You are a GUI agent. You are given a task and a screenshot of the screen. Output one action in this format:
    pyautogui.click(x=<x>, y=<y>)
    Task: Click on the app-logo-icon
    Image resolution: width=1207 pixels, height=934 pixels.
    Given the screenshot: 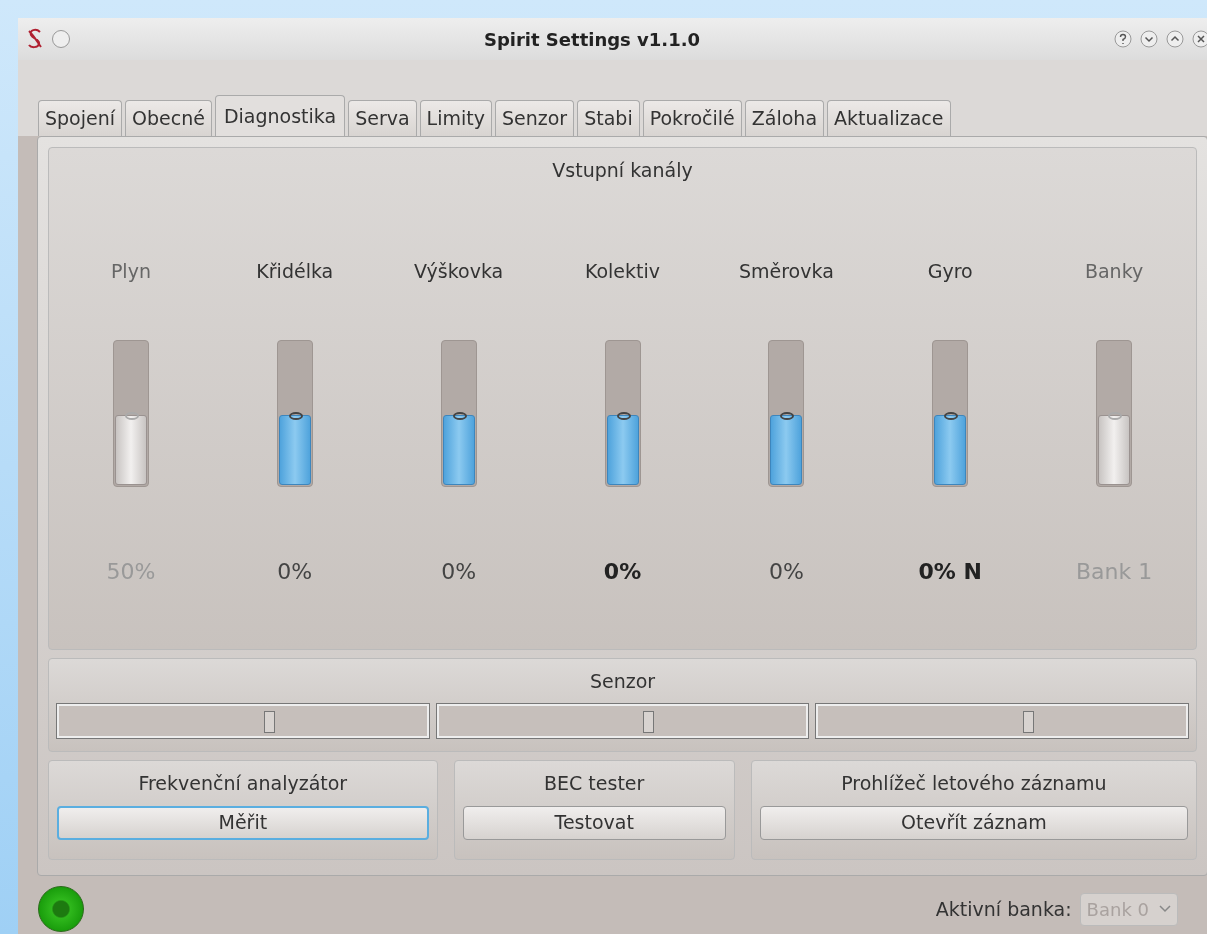 What is the action you would take?
    pyautogui.click(x=35, y=39)
    